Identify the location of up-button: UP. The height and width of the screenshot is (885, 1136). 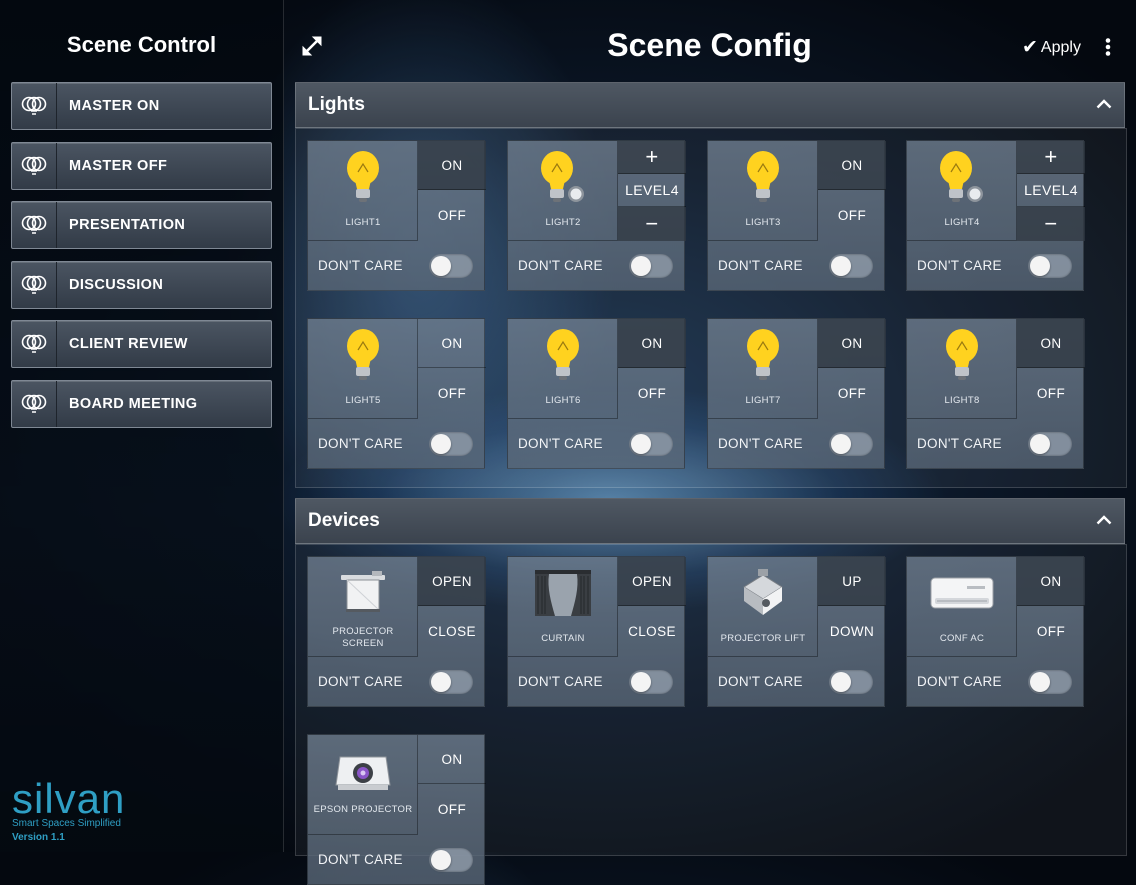
(852, 581).